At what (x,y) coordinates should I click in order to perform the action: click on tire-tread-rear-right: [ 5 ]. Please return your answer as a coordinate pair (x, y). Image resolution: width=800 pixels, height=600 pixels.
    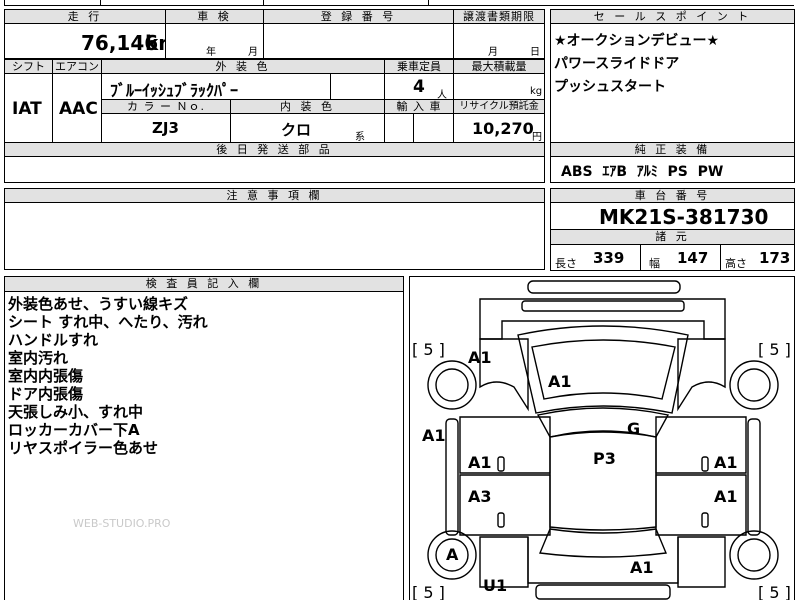
    Looking at the image, I should click on (774, 591).